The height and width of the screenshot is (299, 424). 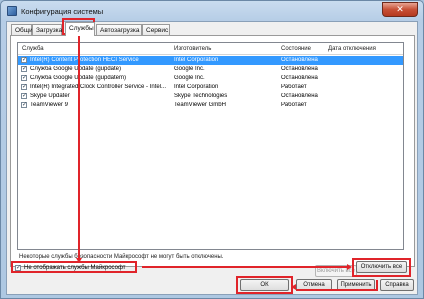 I want to click on service-name: TeamViewer 9, so click(x=49, y=105).